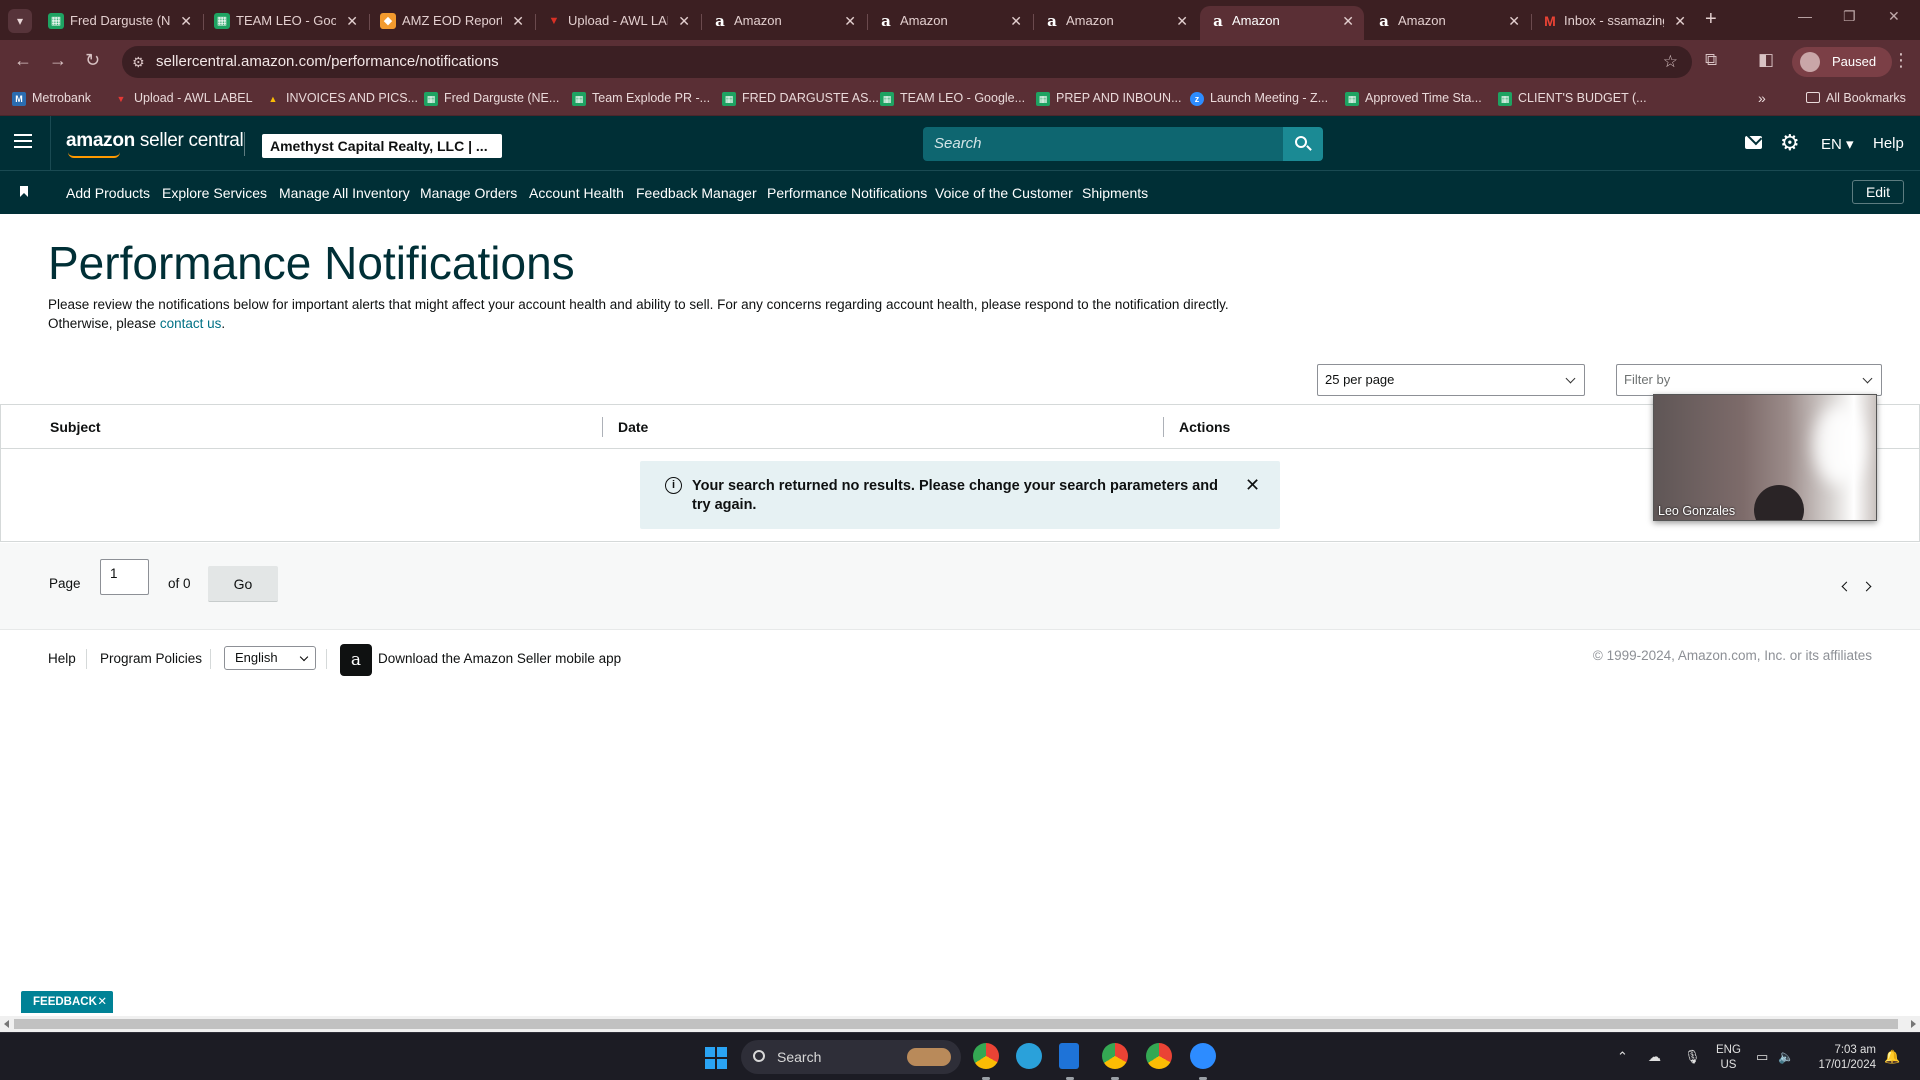  Describe the element at coordinates (1749, 380) in the screenshot. I see `filter-select: Filter by` at that location.